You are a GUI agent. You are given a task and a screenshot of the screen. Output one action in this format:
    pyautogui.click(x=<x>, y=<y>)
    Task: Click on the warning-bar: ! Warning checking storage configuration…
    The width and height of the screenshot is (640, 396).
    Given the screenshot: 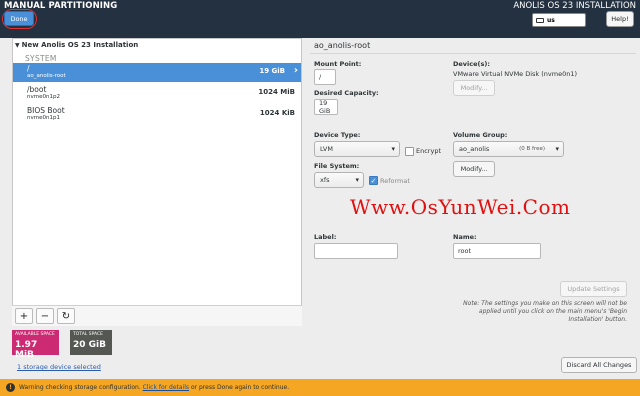 What is the action you would take?
    pyautogui.click(x=320, y=387)
    